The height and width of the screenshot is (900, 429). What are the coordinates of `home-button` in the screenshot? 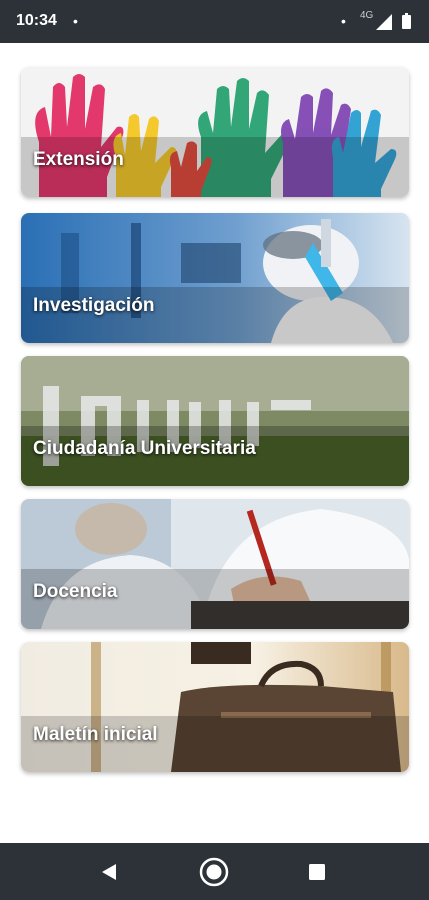 It's located at (214, 872).